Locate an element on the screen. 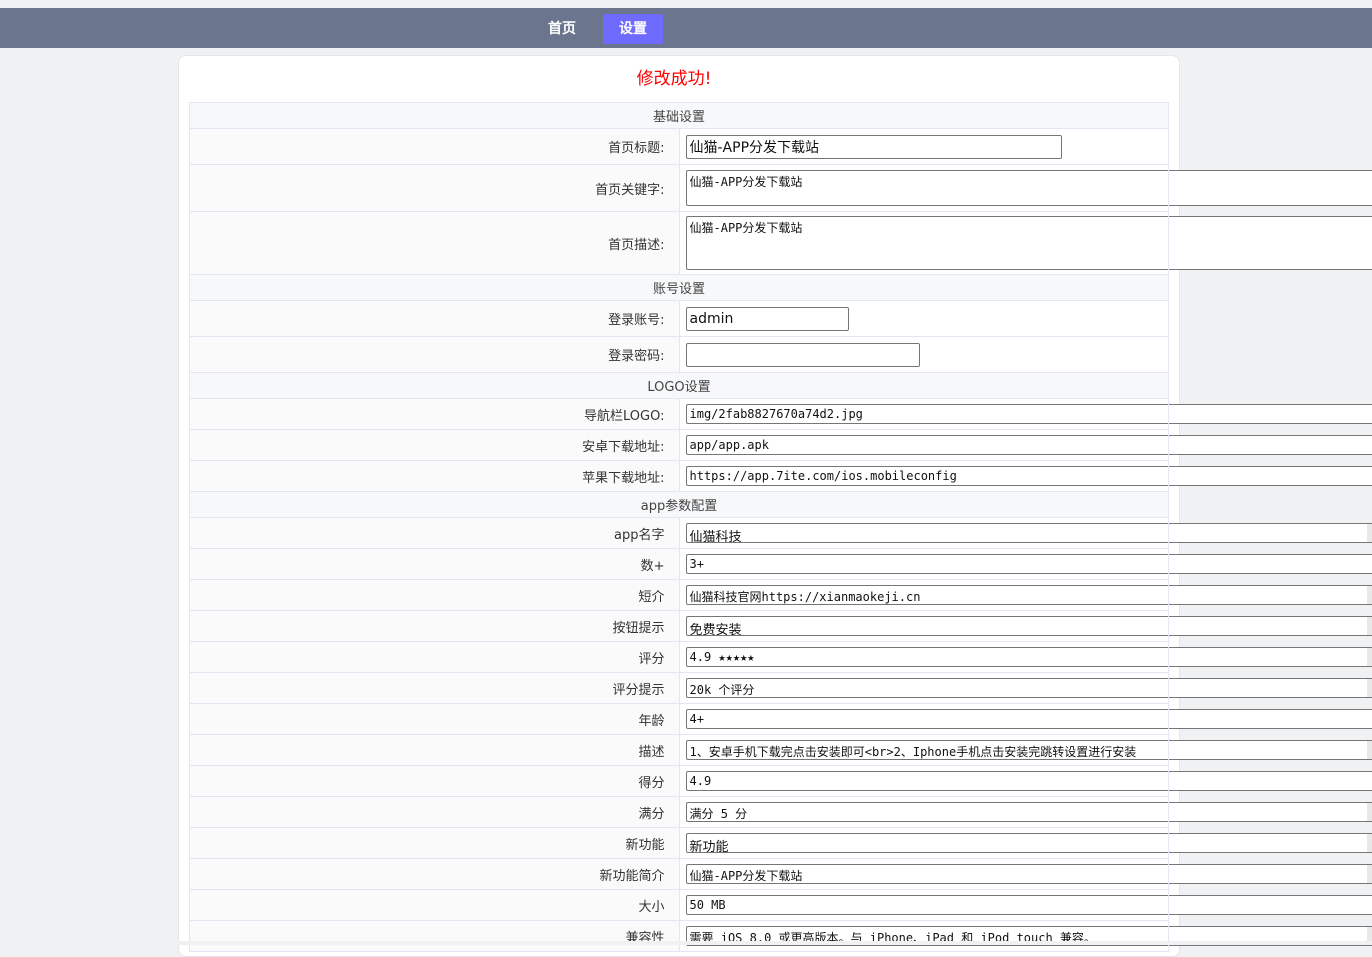 The width and height of the screenshot is (1372, 957). app-description-label: 描述 is located at coordinates (435, 750).